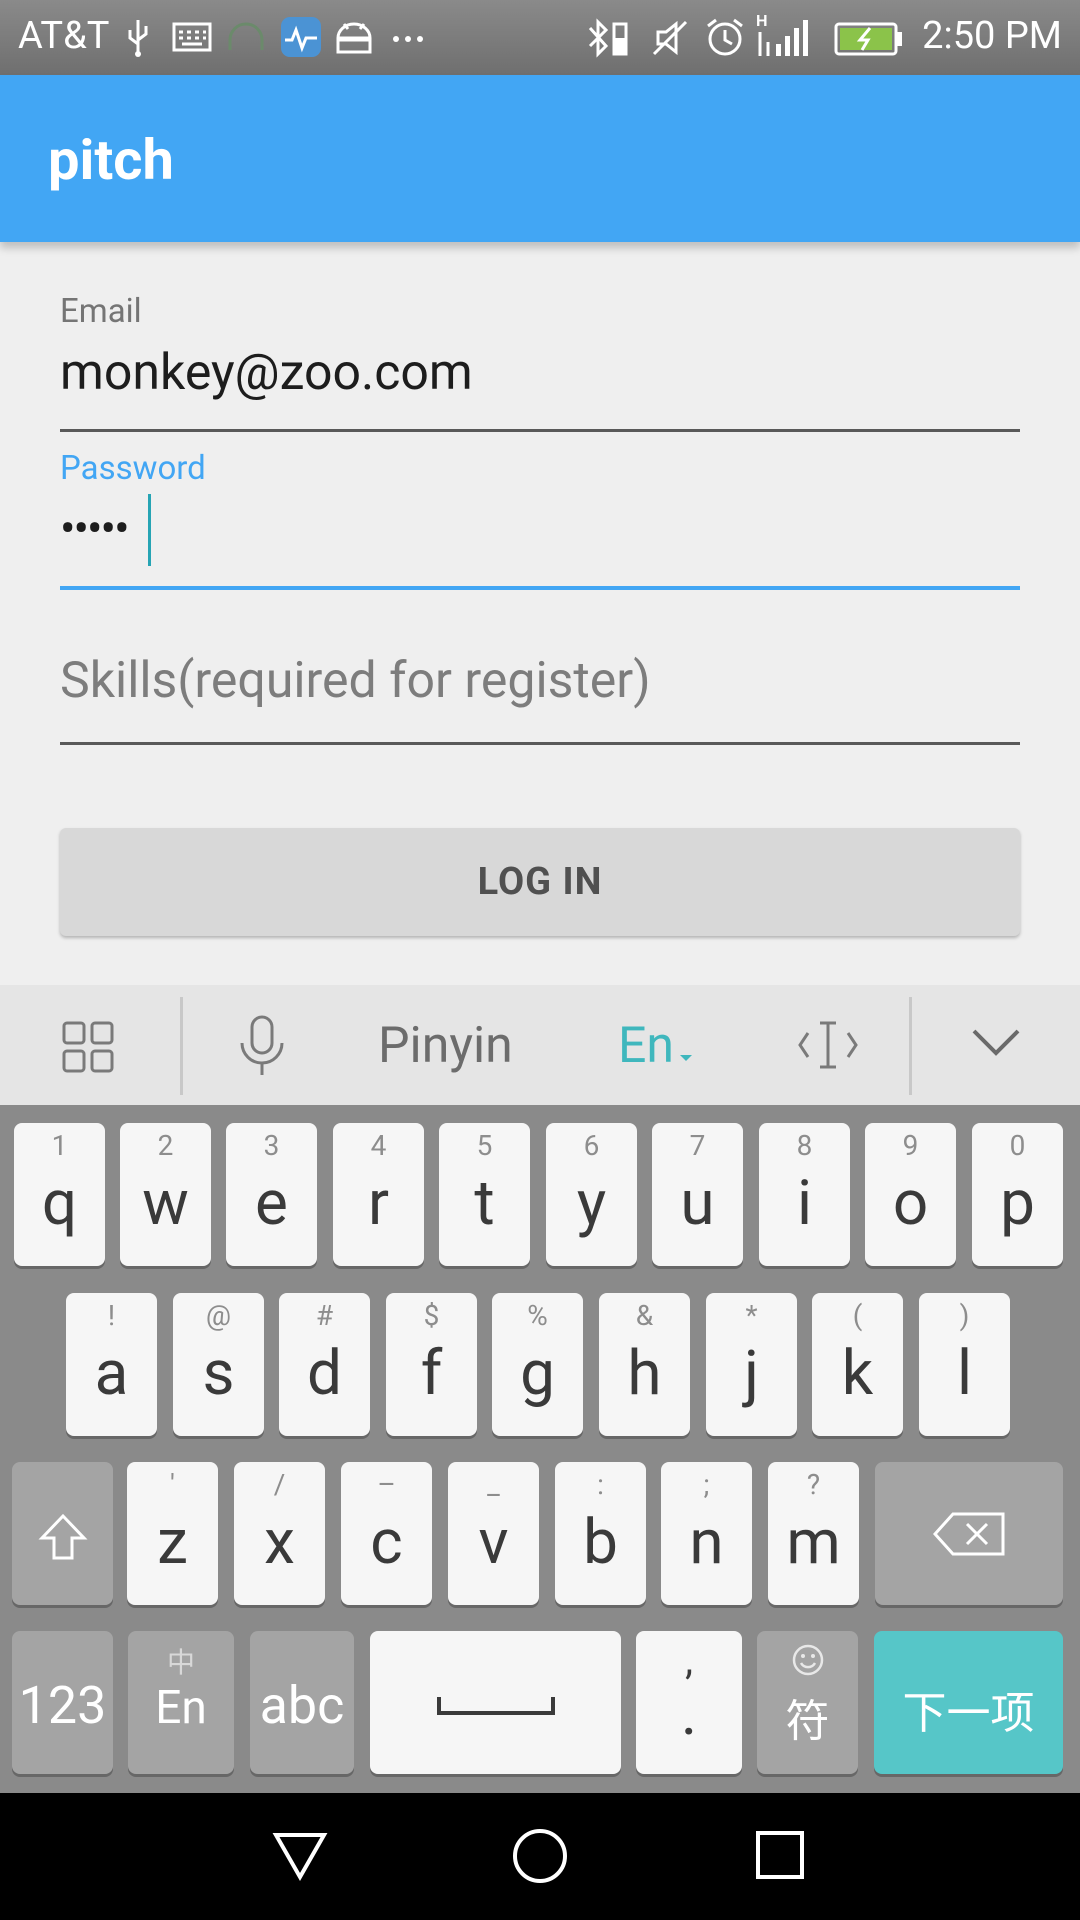  I want to click on key-label: s, so click(218, 1373).